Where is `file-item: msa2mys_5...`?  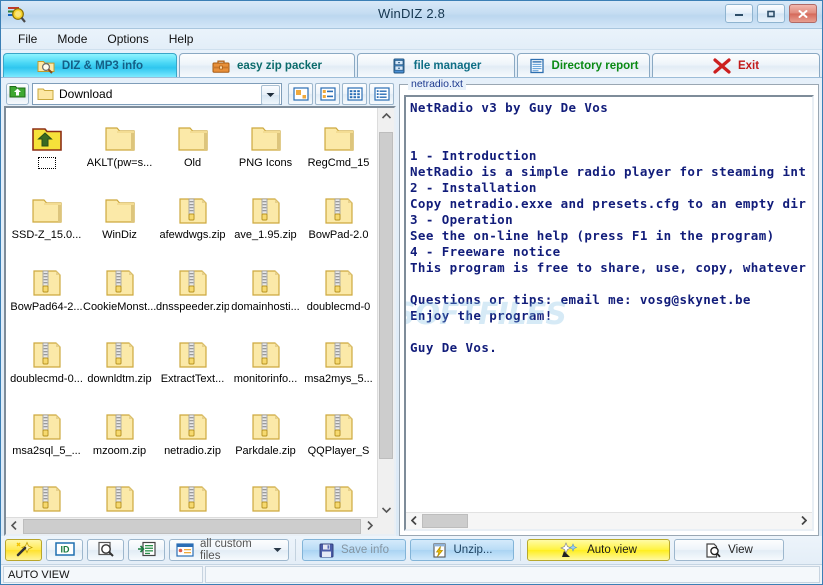 file-item: msa2mys_5... is located at coordinates (338, 364).